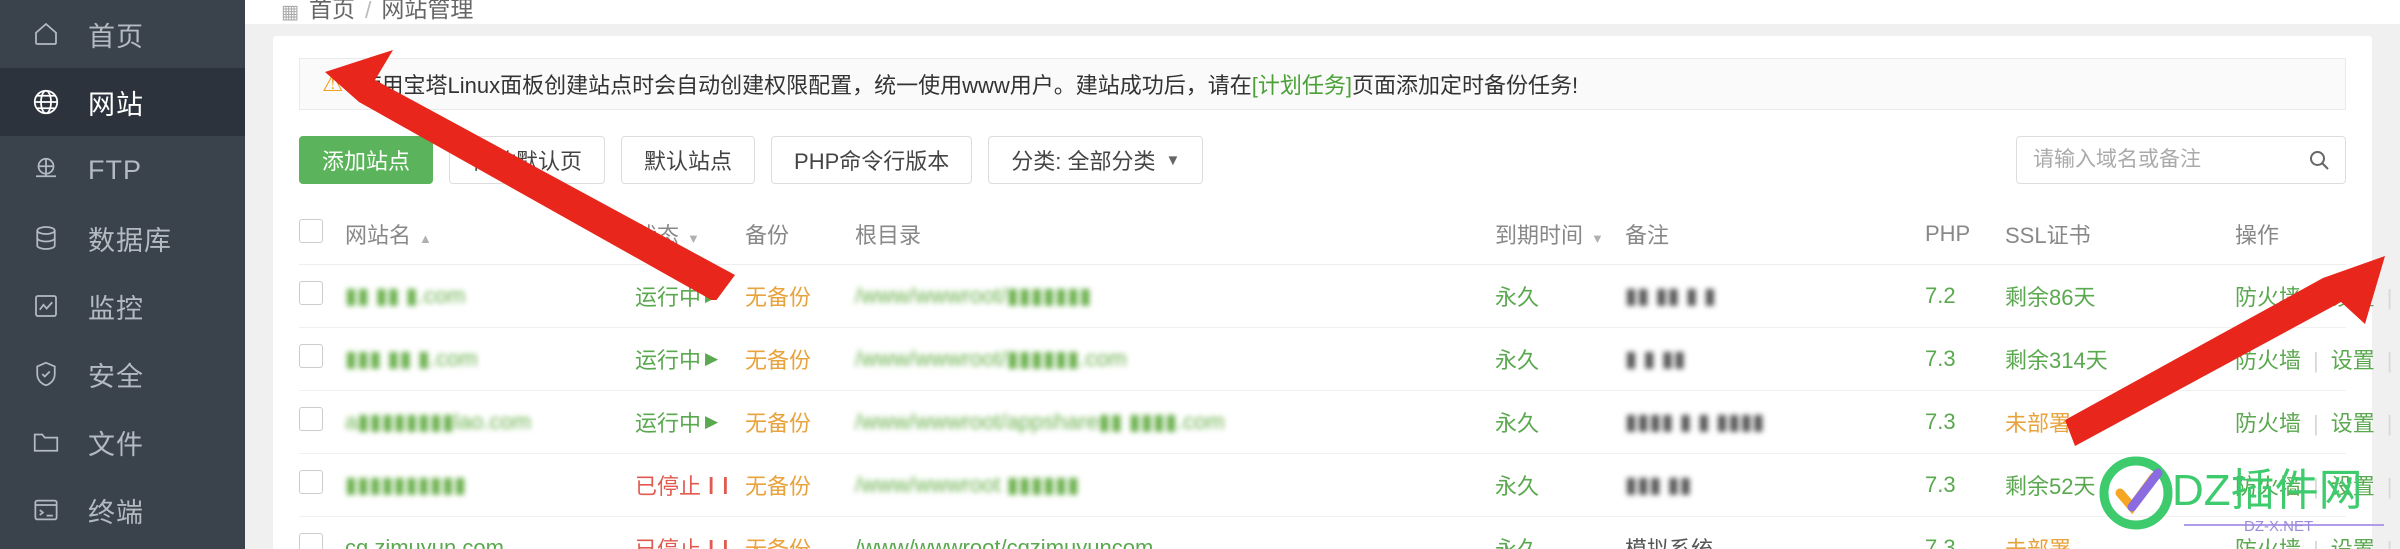 This screenshot has width=2400, height=549. What do you see at coordinates (2319, 160) in the screenshot?
I see `search-icon` at bounding box center [2319, 160].